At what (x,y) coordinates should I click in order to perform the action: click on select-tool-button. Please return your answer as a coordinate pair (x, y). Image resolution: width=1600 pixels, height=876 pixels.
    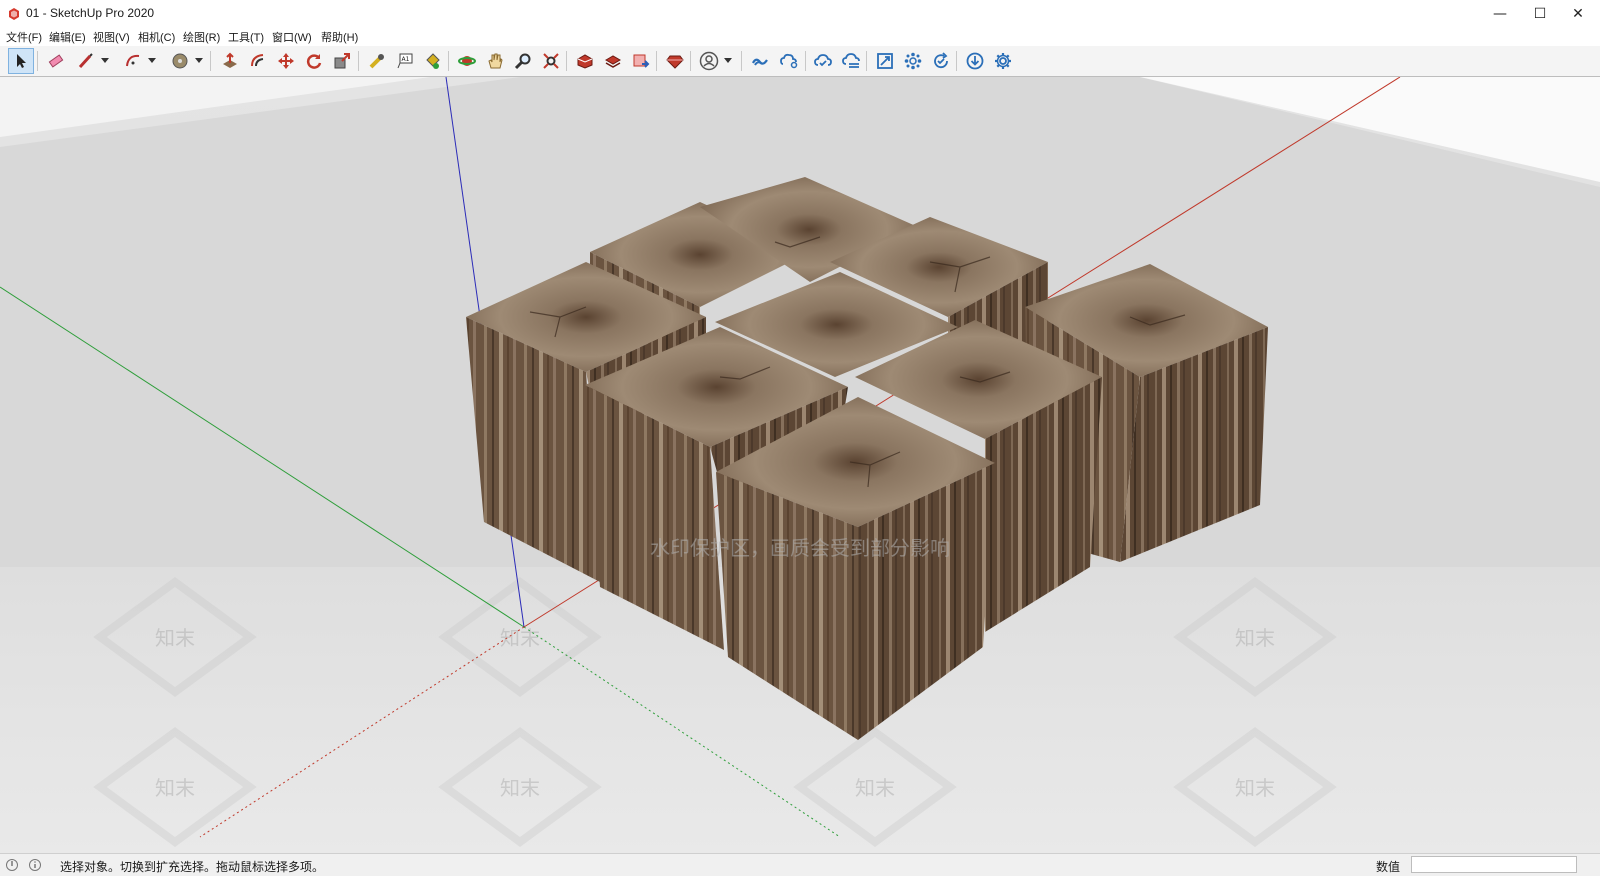
    Looking at the image, I should click on (21, 61).